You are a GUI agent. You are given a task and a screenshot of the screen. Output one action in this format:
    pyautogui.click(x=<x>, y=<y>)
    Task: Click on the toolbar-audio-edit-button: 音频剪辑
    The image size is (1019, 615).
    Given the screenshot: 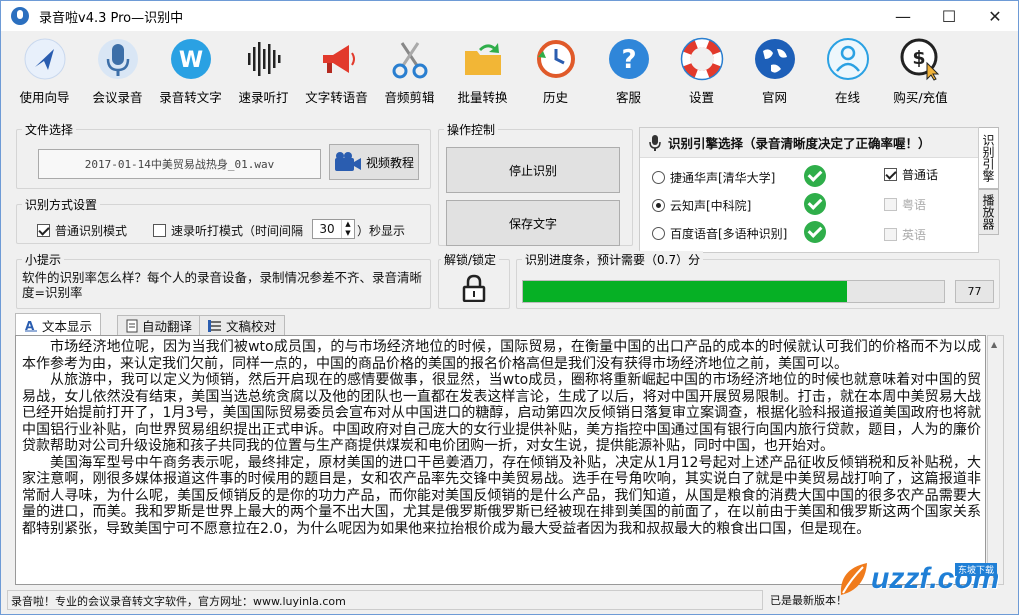 What is the action you would take?
    pyautogui.click(x=409, y=72)
    